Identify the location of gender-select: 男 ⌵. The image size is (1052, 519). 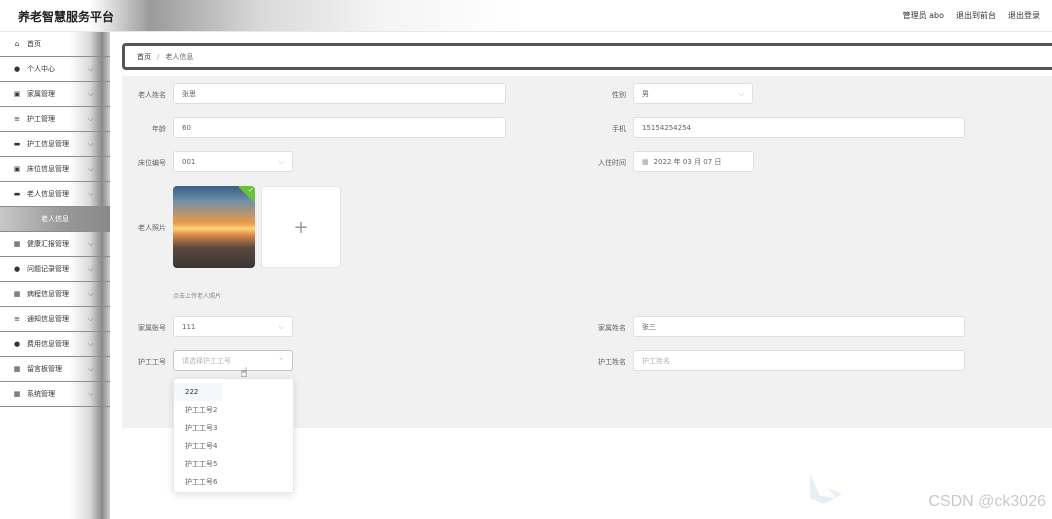
(693, 93).